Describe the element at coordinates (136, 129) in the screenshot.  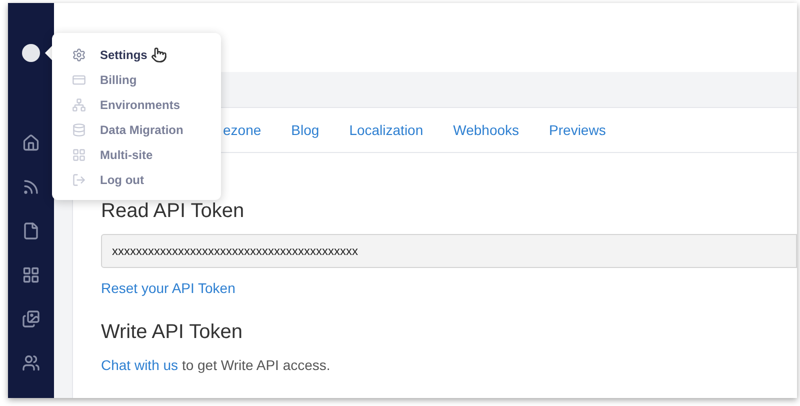
I see `menu-item: Data Migration` at that location.